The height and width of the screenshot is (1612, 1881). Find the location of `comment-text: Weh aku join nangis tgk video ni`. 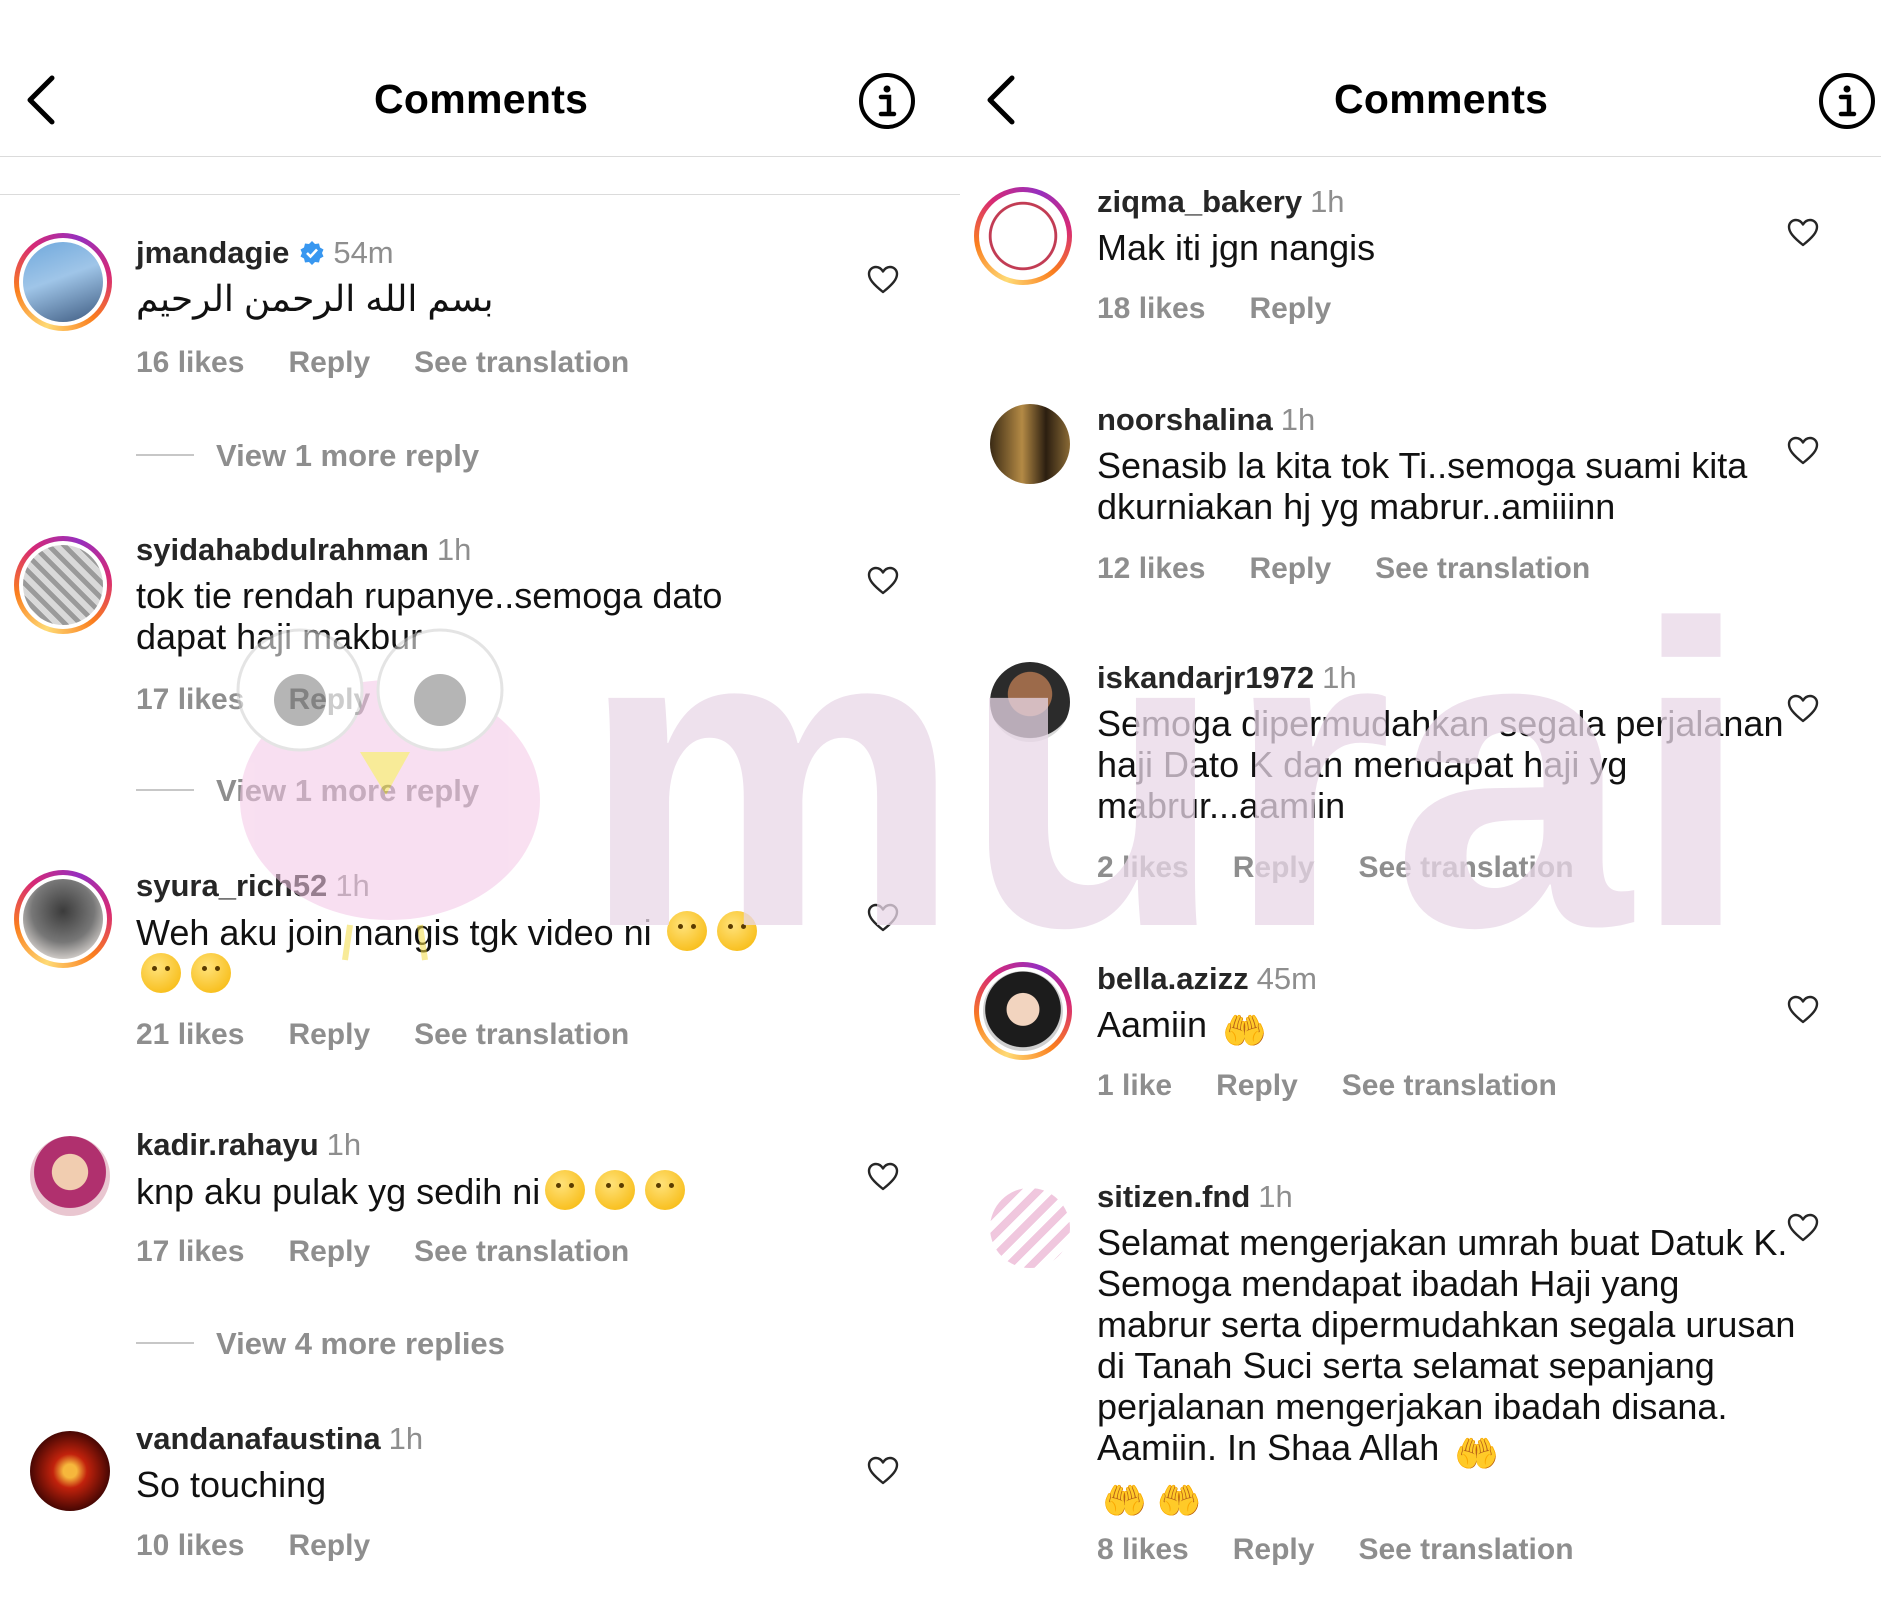

comment-text: Weh aku join nangis tgk video ni is located at coordinates (466, 953).